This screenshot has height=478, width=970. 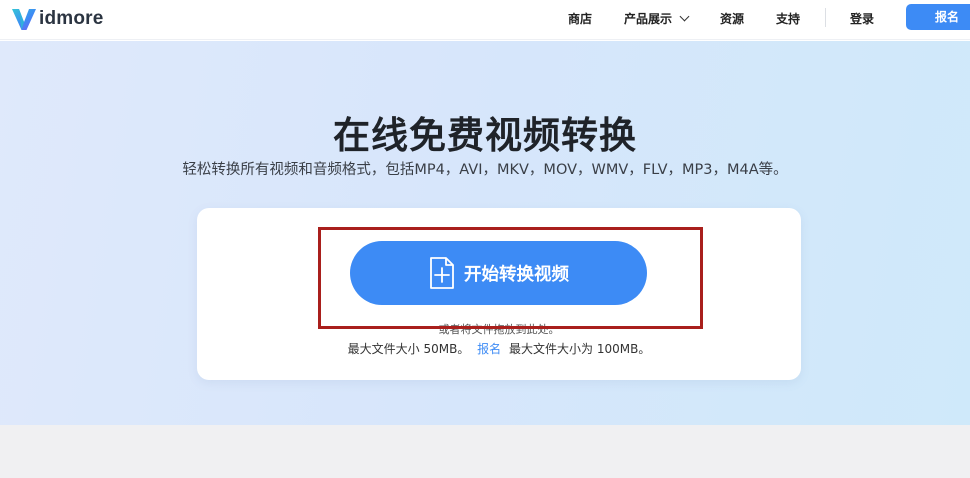 I want to click on nav-products: 产品展示, so click(x=657, y=18).